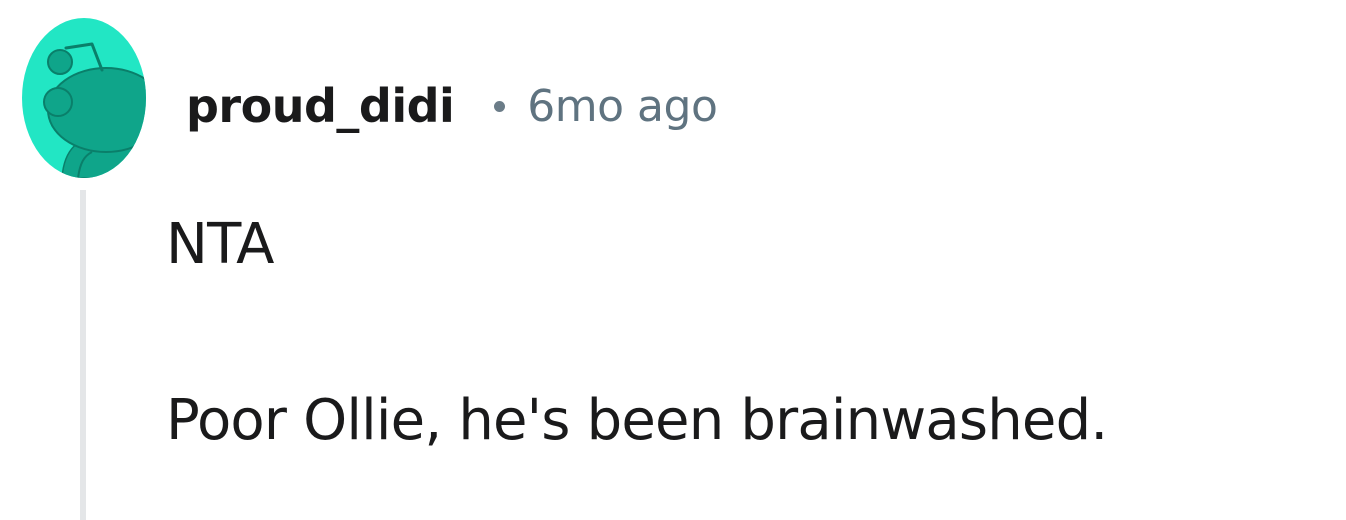 The image size is (1346, 520). I want to click on separator-dot, so click(500, 106).